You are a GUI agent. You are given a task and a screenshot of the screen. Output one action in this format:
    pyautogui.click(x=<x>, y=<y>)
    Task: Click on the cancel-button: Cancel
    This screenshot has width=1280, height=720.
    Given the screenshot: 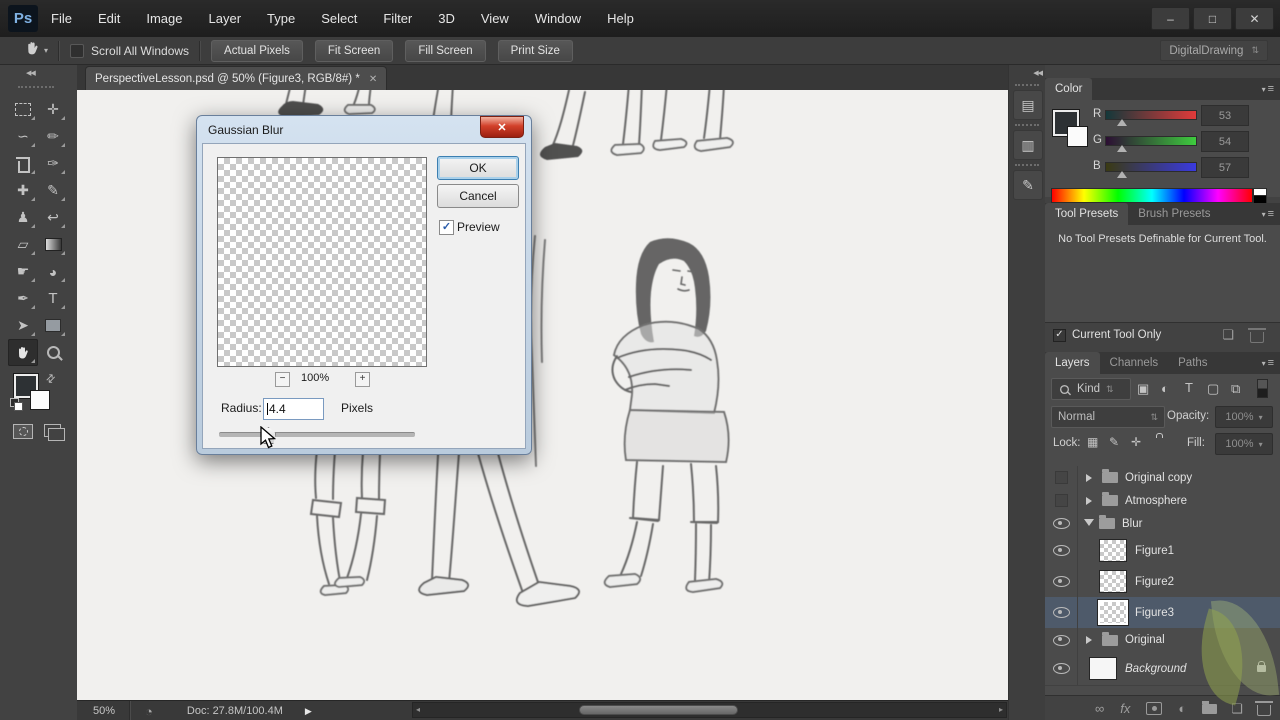 What is the action you would take?
    pyautogui.click(x=478, y=196)
    